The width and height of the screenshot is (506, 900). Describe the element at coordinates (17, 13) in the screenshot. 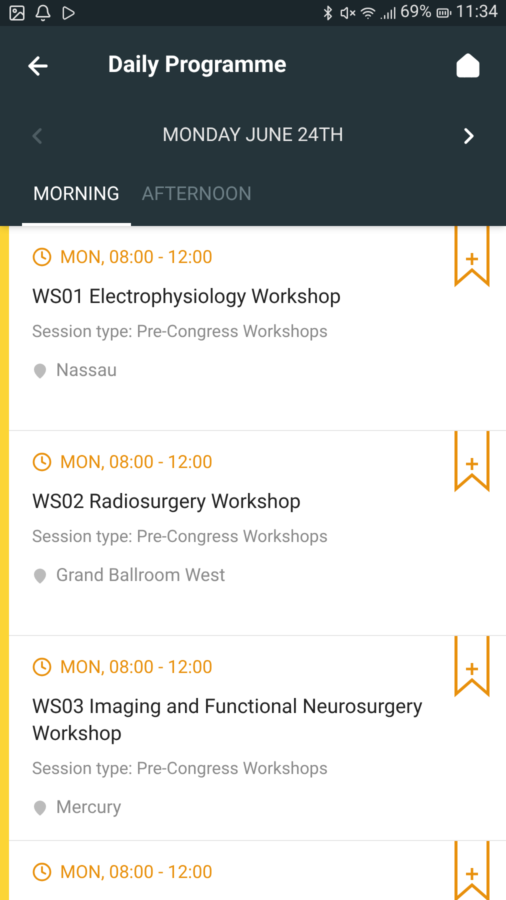

I see `image-icon` at that location.